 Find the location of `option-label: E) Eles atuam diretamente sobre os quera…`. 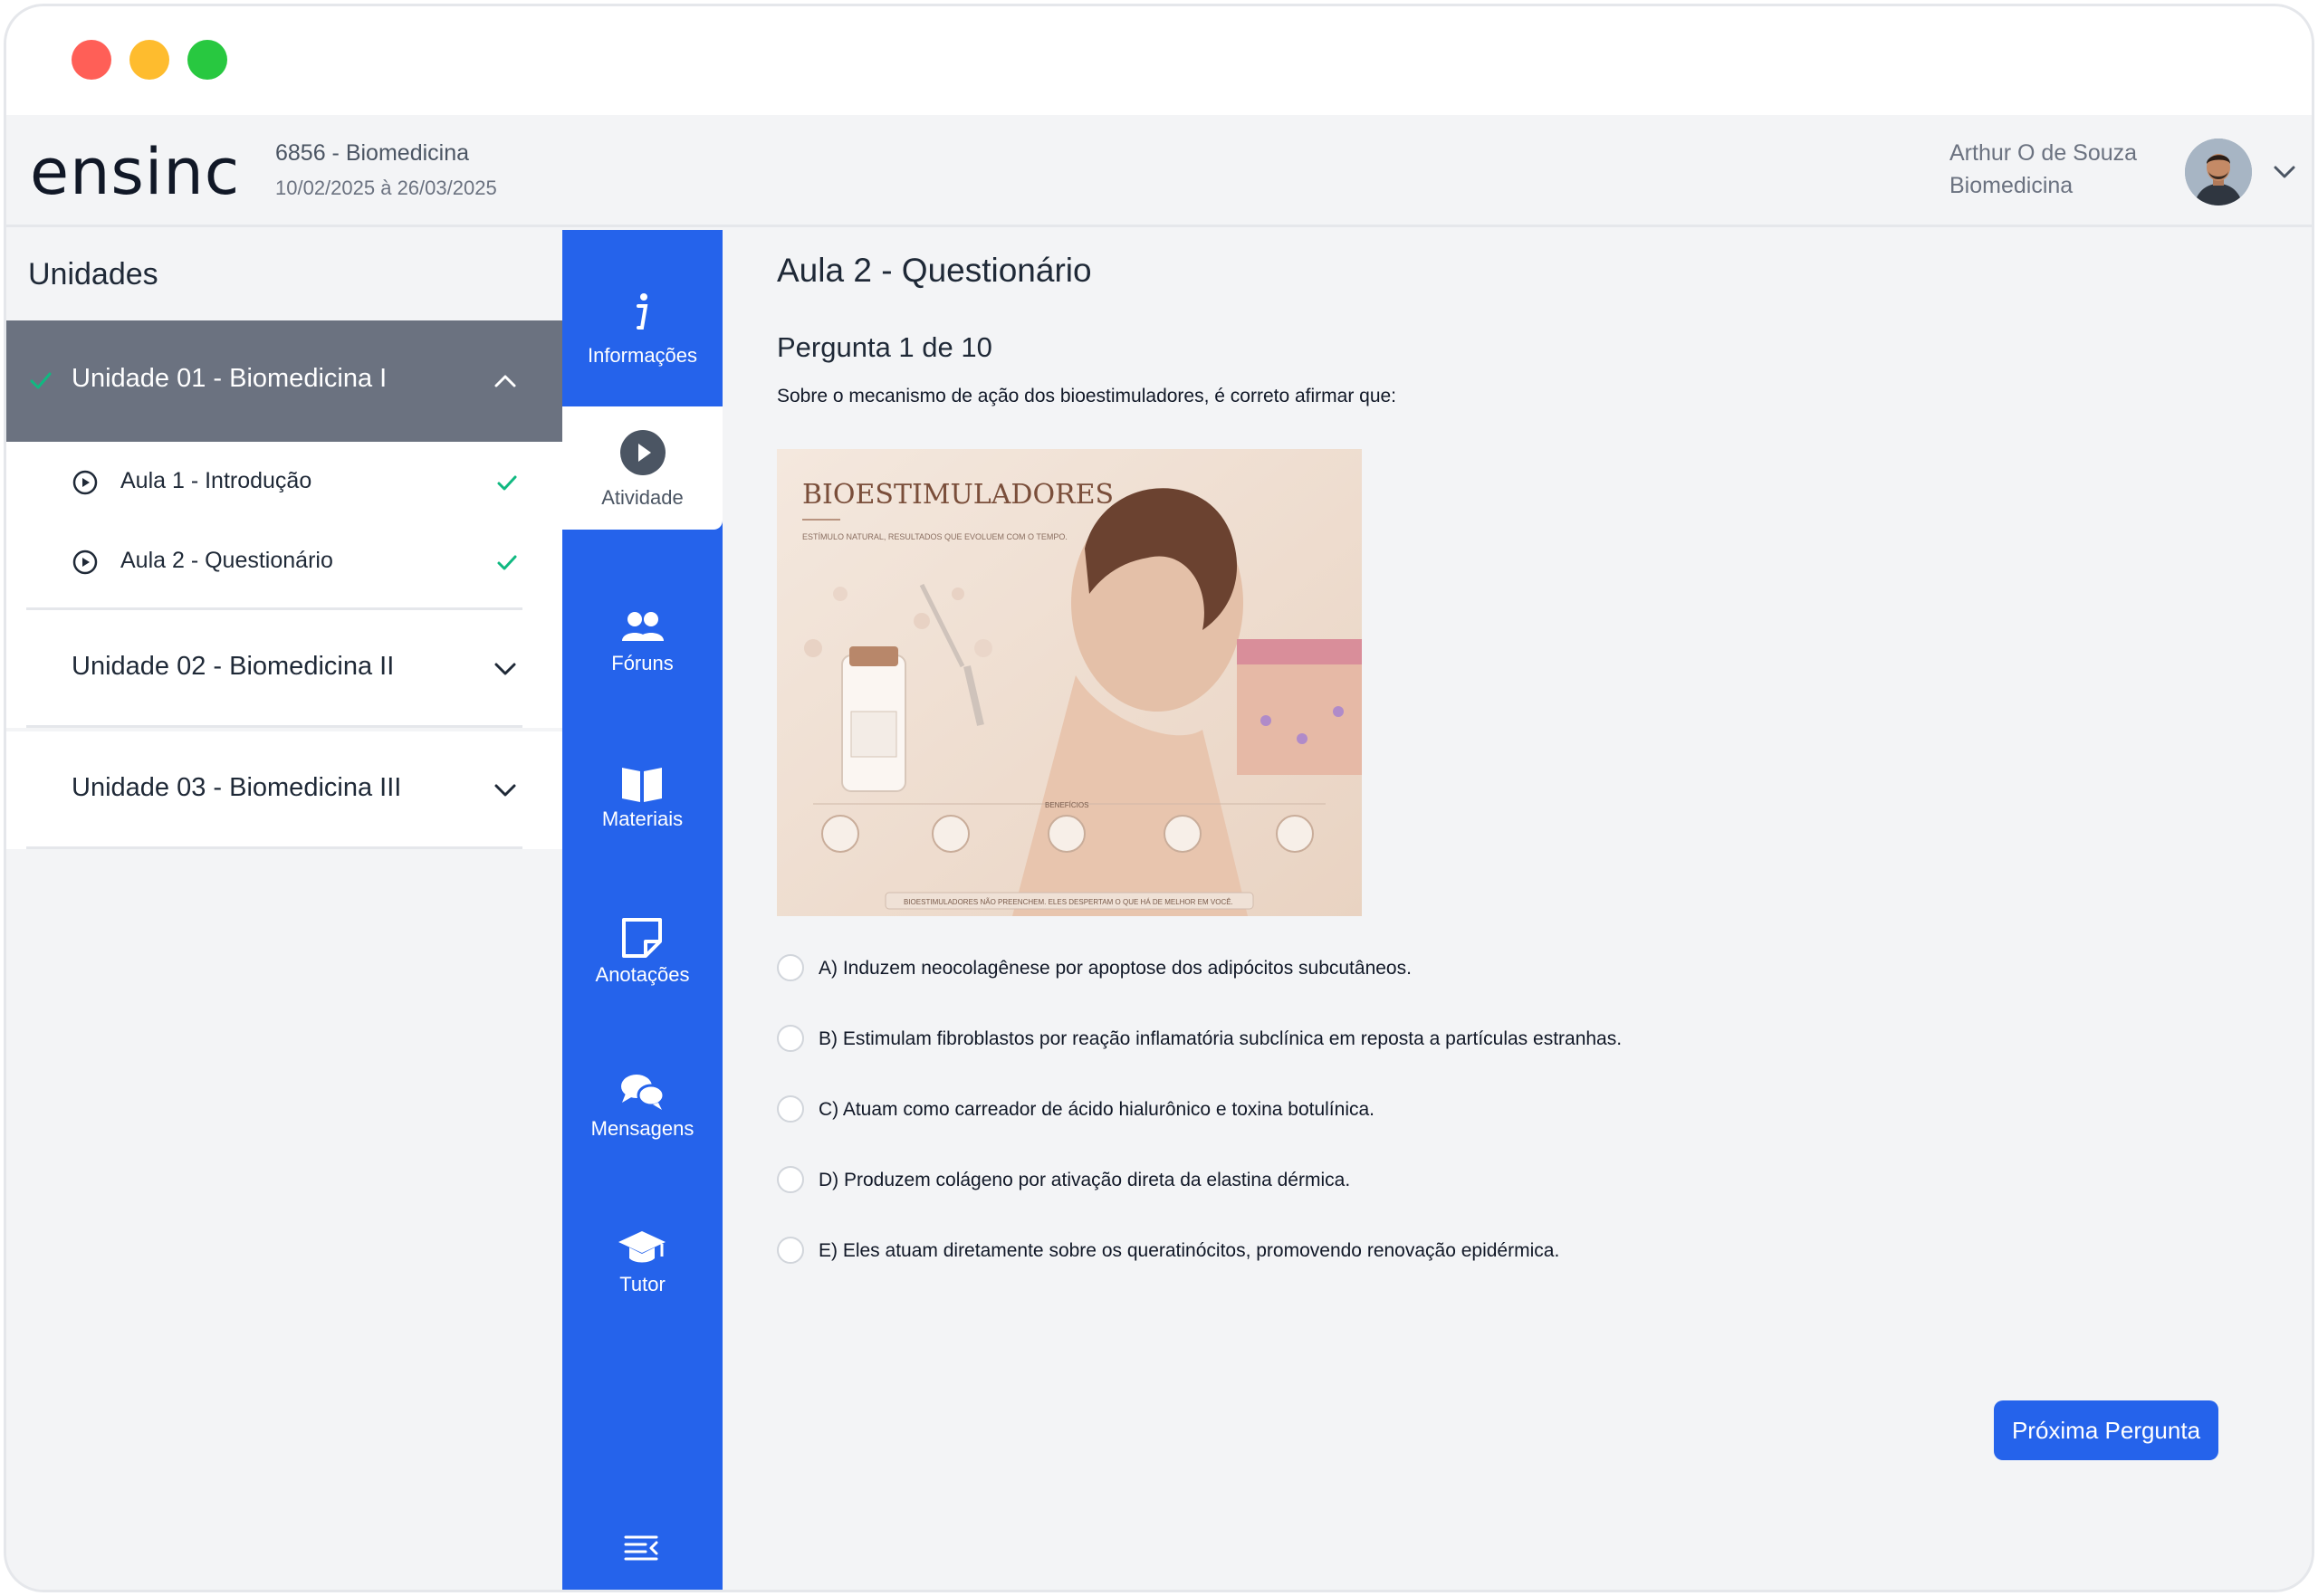

option-label: E) Eles atuam diretamente sobre os quera… is located at coordinates (1189, 1250).